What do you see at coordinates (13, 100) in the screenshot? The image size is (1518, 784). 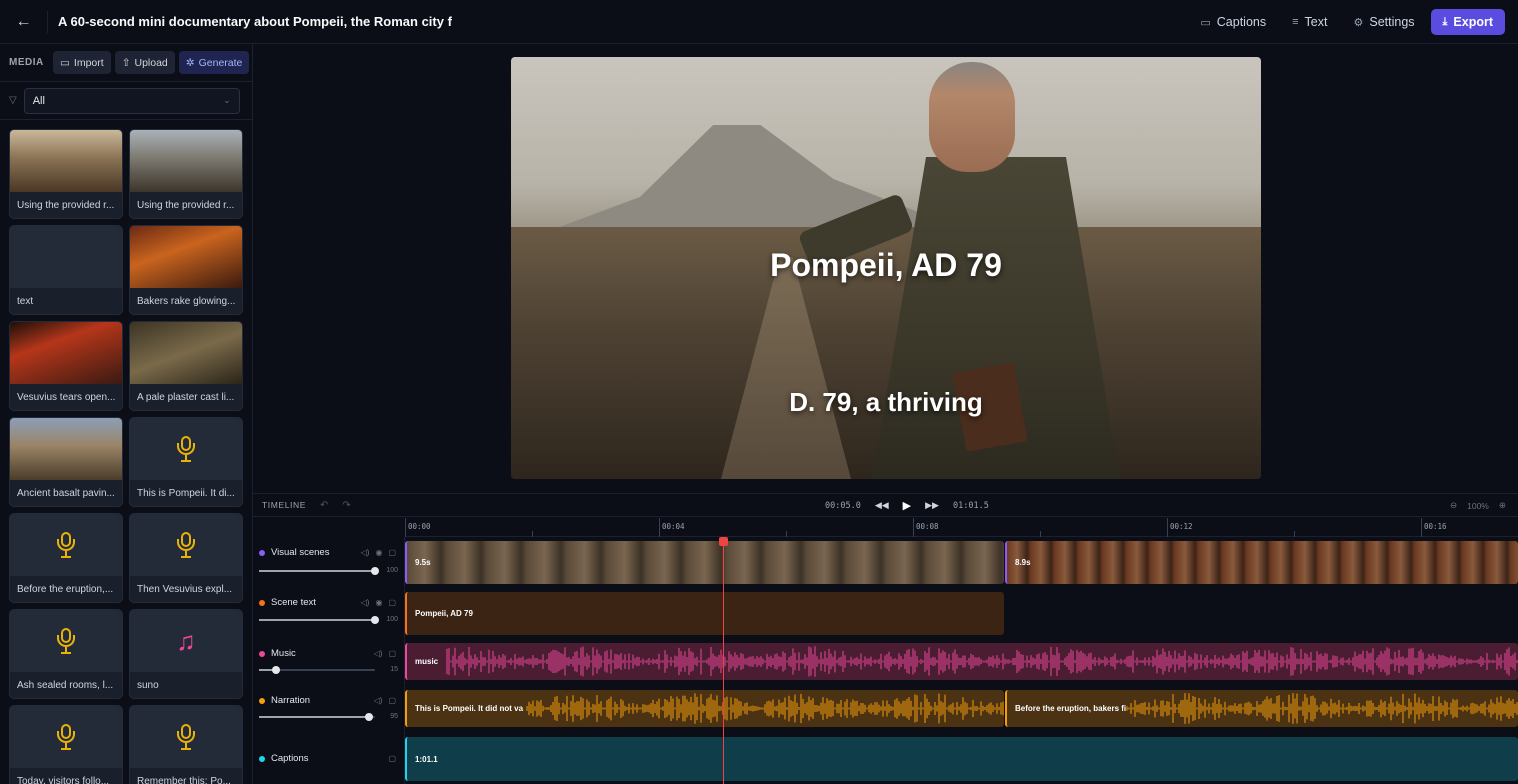 I see `filter-icon: ▽` at bounding box center [13, 100].